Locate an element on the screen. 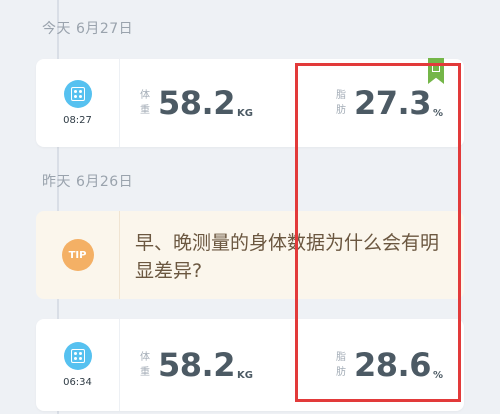 This screenshot has height=414, width=500. date-header-today: 今天 6月27日 is located at coordinates (88, 29).